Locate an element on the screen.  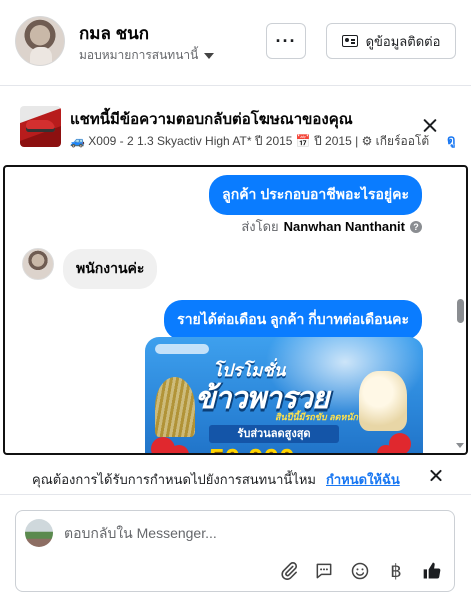
rice-sack-image is located at coordinates (383, 401).